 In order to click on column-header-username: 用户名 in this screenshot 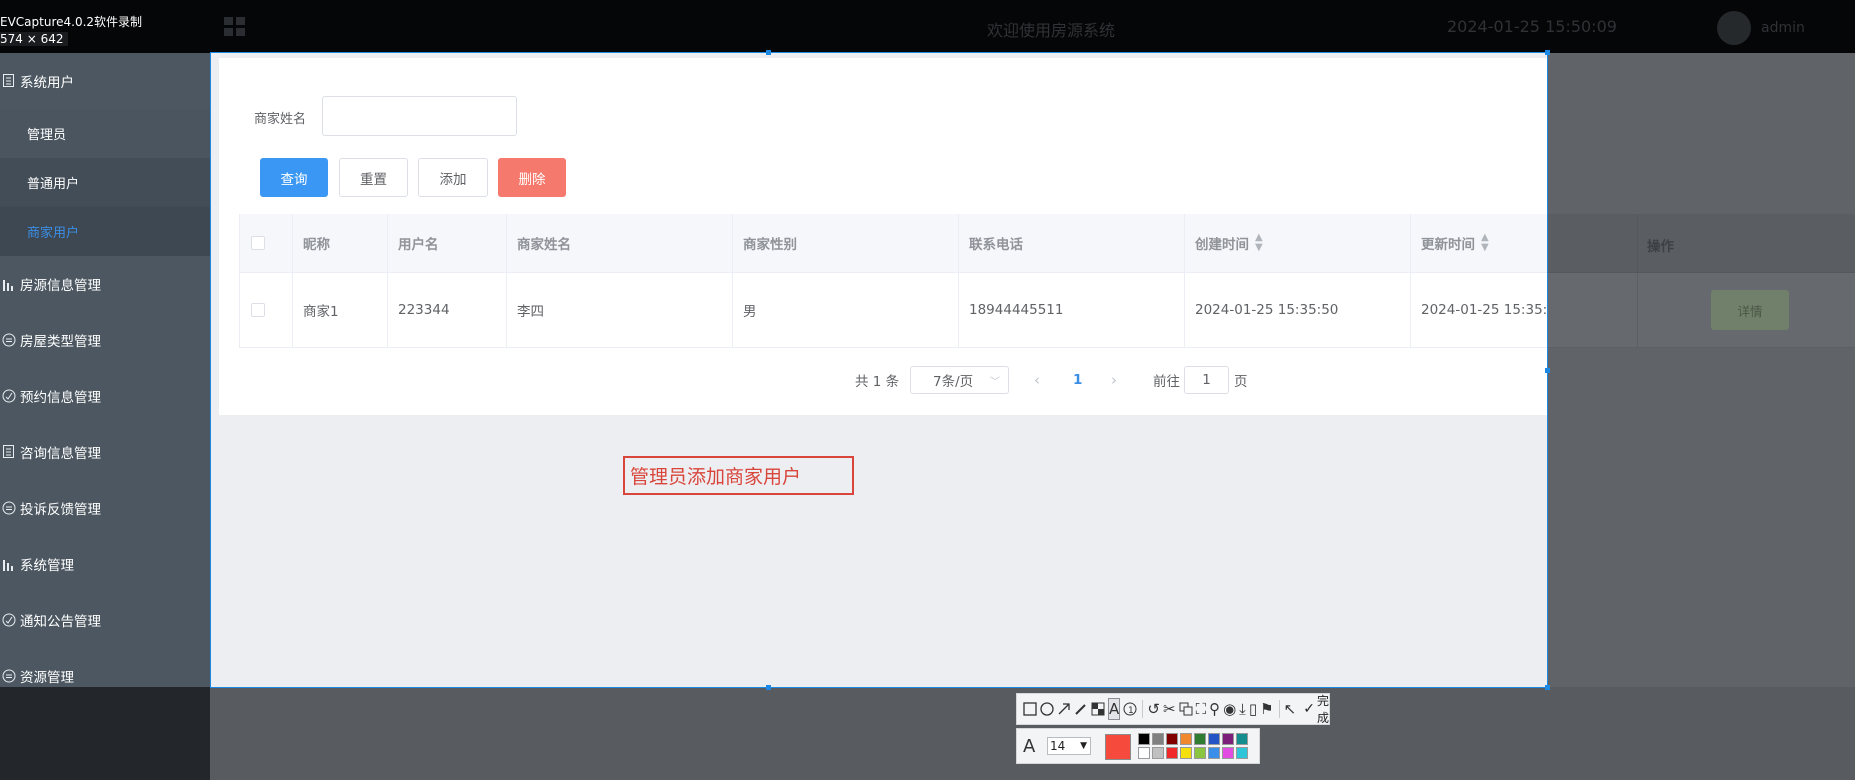, I will do `click(447, 243)`.